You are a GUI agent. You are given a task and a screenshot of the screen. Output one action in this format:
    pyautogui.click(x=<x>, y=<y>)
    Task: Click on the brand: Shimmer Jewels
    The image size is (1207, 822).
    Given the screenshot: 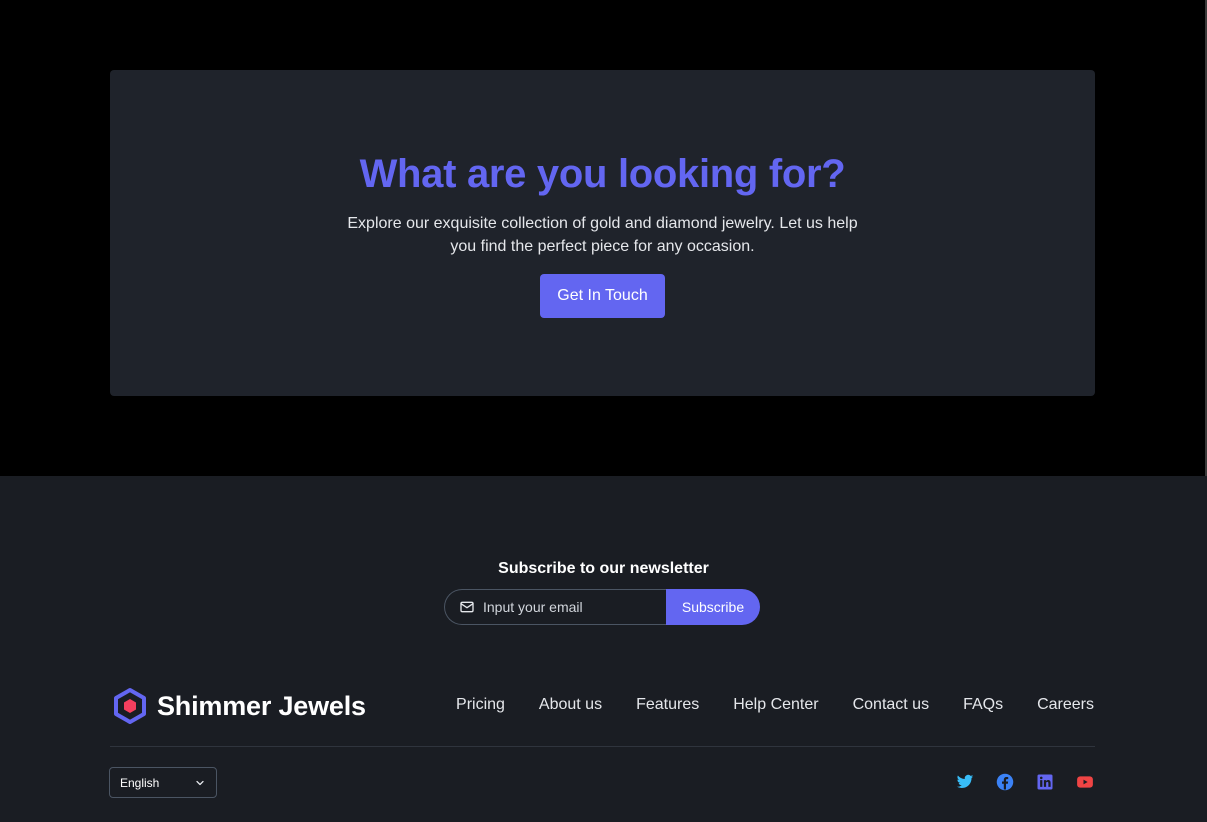 What is the action you would take?
    pyautogui.click(x=239, y=706)
    